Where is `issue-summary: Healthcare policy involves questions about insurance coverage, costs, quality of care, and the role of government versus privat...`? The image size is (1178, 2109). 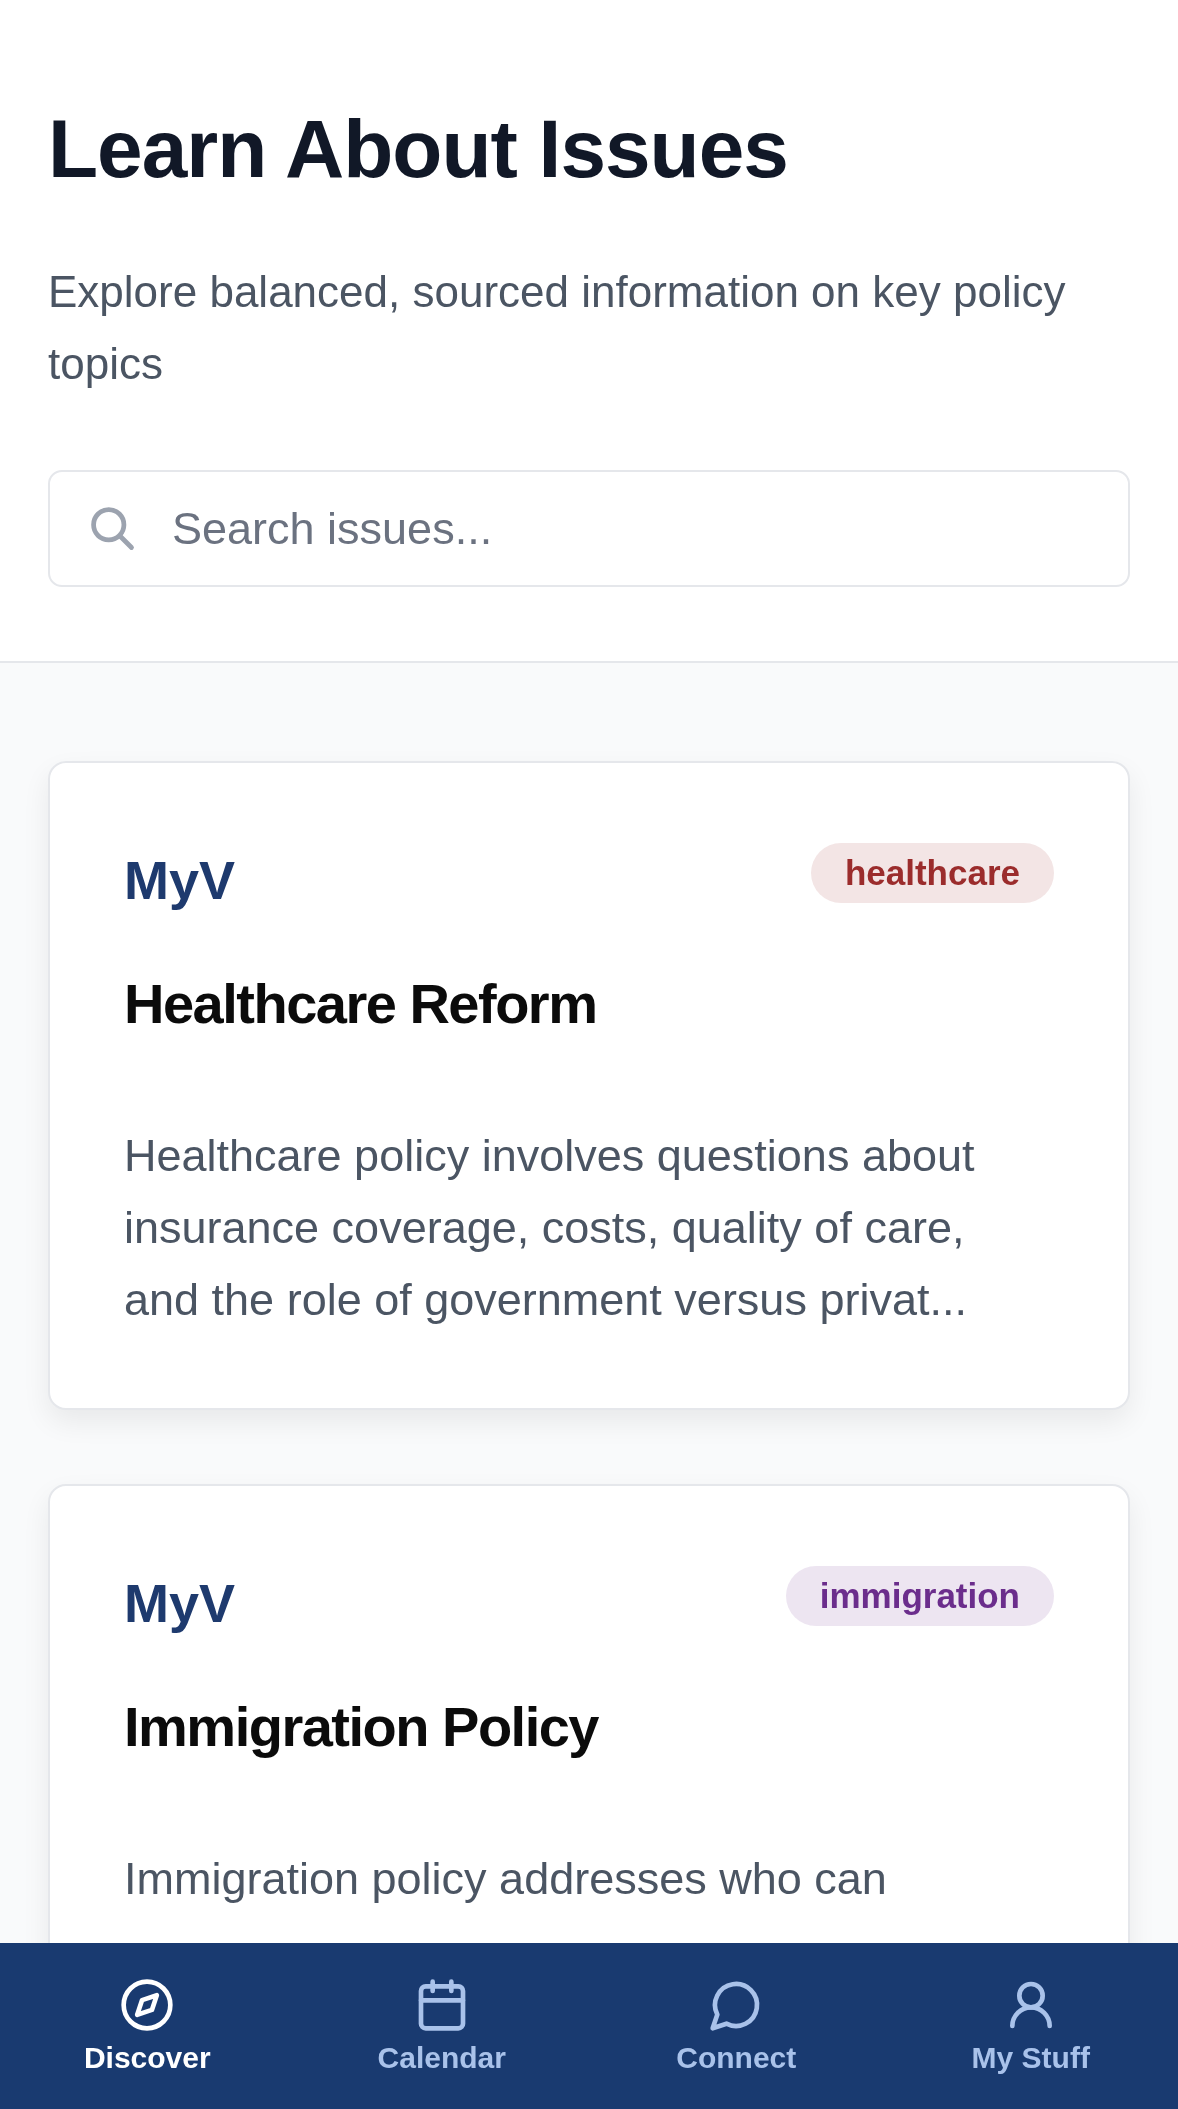 issue-summary: Healthcare policy involves questions about insurance coverage, costs, quality of care, and the role of government versus privat... is located at coordinates (550, 1228).